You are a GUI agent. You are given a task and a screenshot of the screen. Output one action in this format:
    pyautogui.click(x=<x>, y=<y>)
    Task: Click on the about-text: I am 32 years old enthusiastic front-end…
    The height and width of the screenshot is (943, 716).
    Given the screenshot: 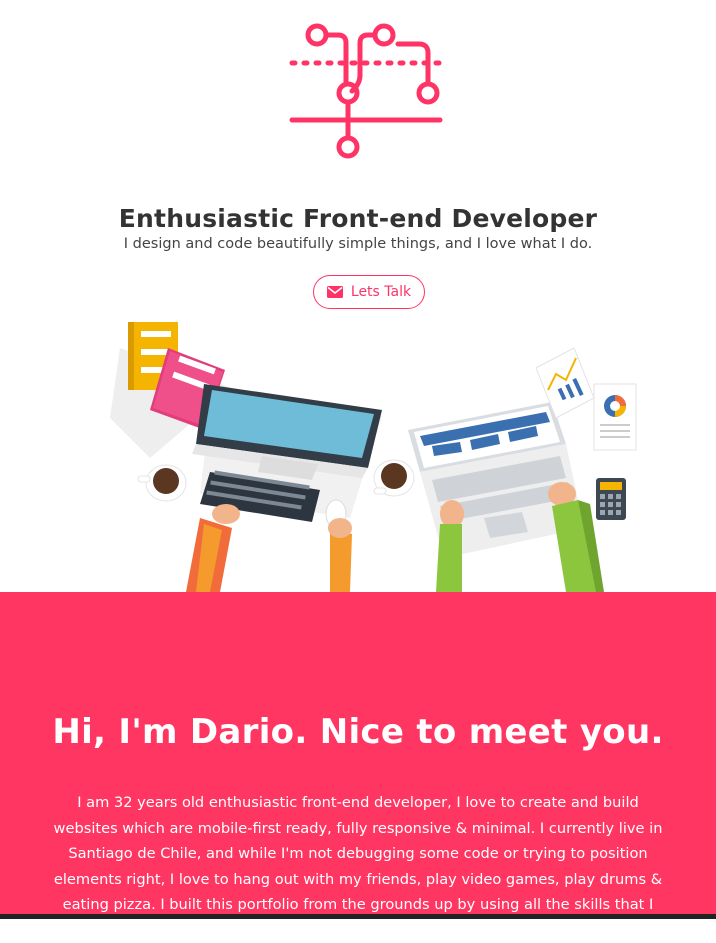 What is the action you would take?
    pyautogui.click(x=358, y=866)
    